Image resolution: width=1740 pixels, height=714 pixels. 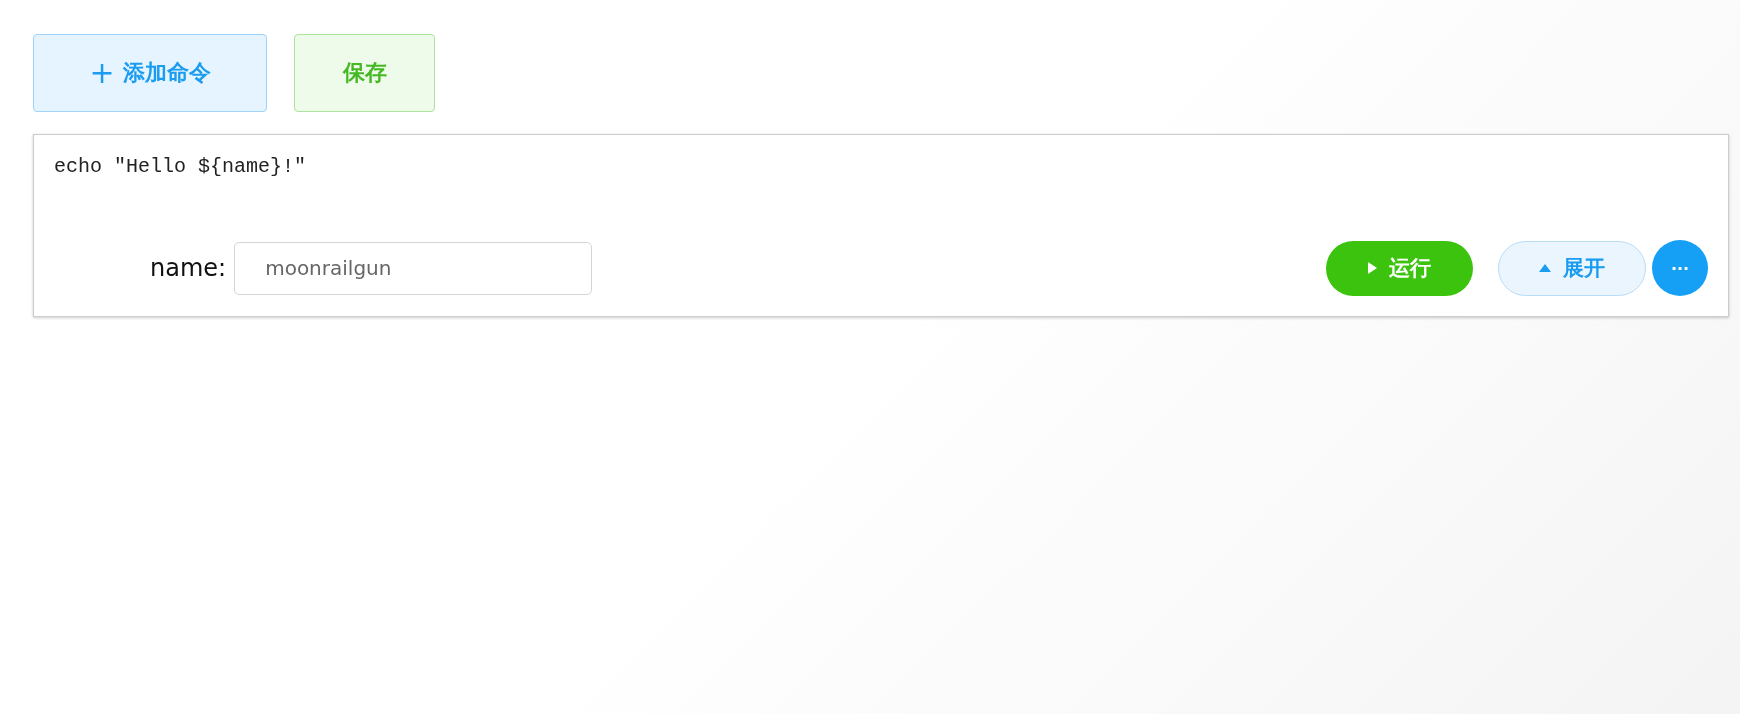 I want to click on command-code: echo "Hello ${name}!", so click(x=181, y=166).